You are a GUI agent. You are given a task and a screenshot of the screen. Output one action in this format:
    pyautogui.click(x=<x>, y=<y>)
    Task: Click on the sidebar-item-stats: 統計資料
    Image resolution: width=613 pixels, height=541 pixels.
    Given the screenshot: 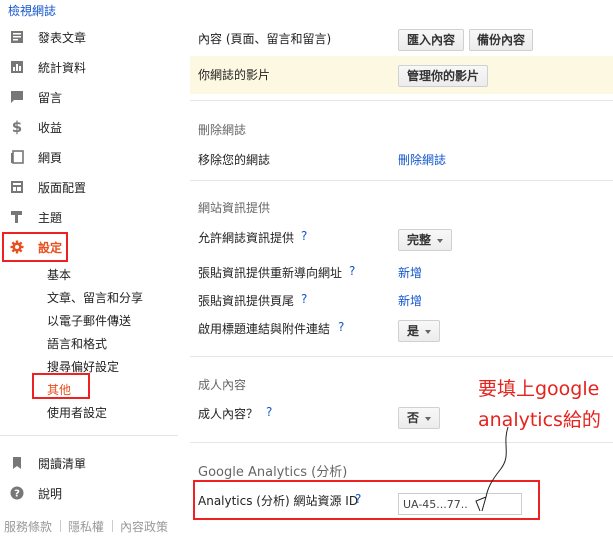 What is the action you would take?
    pyautogui.click(x=90, y=67)
    